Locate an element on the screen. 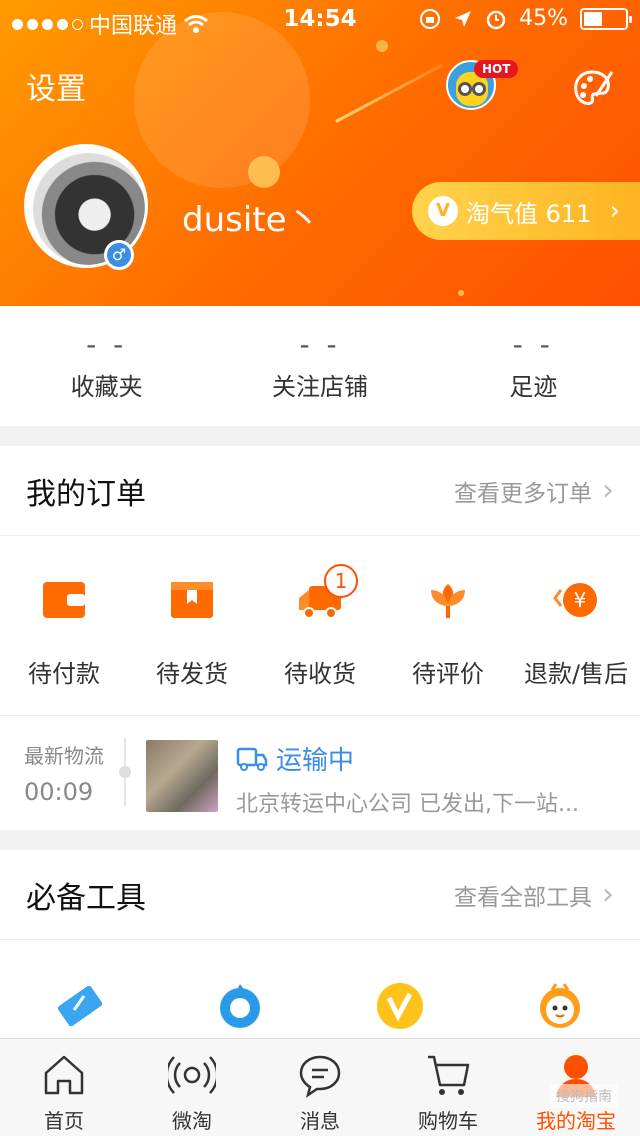 The height and width of the screenshot is (1136, 640). stat-label: 收藏夹 is located at coordinates (106, 387).